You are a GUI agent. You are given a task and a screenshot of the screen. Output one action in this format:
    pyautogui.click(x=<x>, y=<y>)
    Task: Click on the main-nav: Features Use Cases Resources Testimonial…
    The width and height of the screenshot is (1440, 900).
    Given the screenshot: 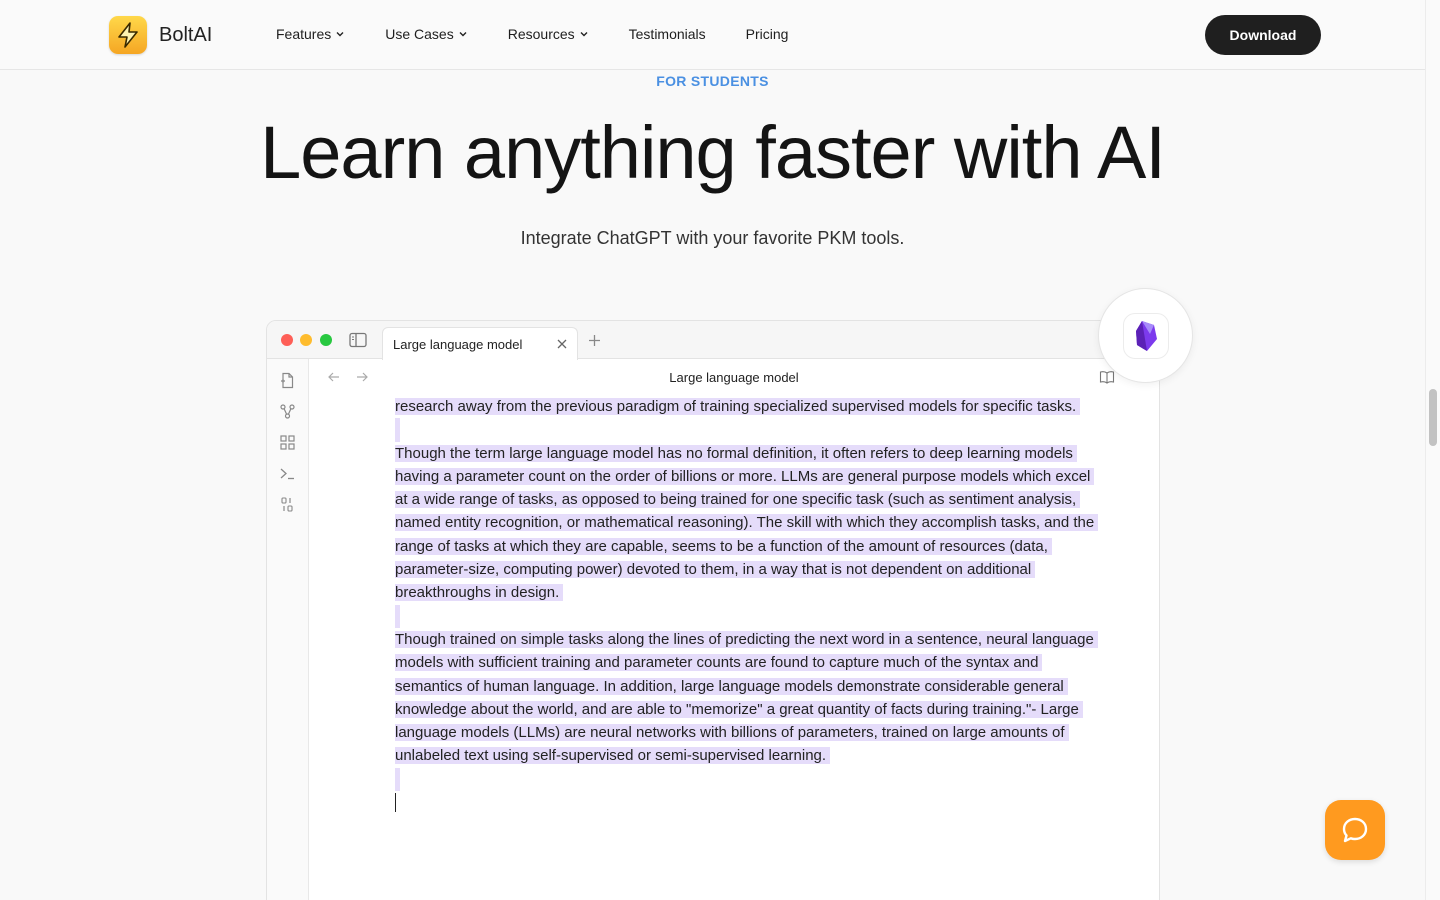 What is the action you would take?
    pyautogui.click(x=552, y=34)
    